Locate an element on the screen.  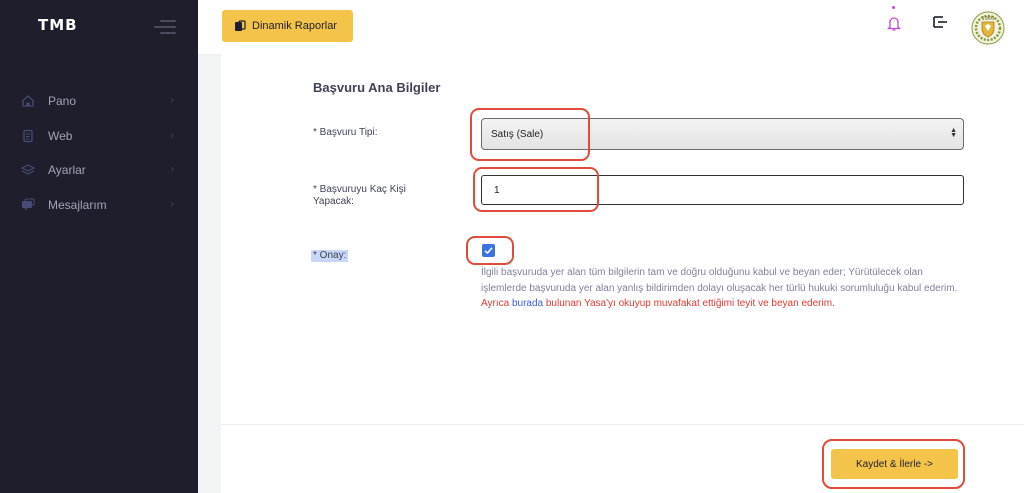
sidebar-item-label: Mesajlarım is located at coordinates (77, 204).